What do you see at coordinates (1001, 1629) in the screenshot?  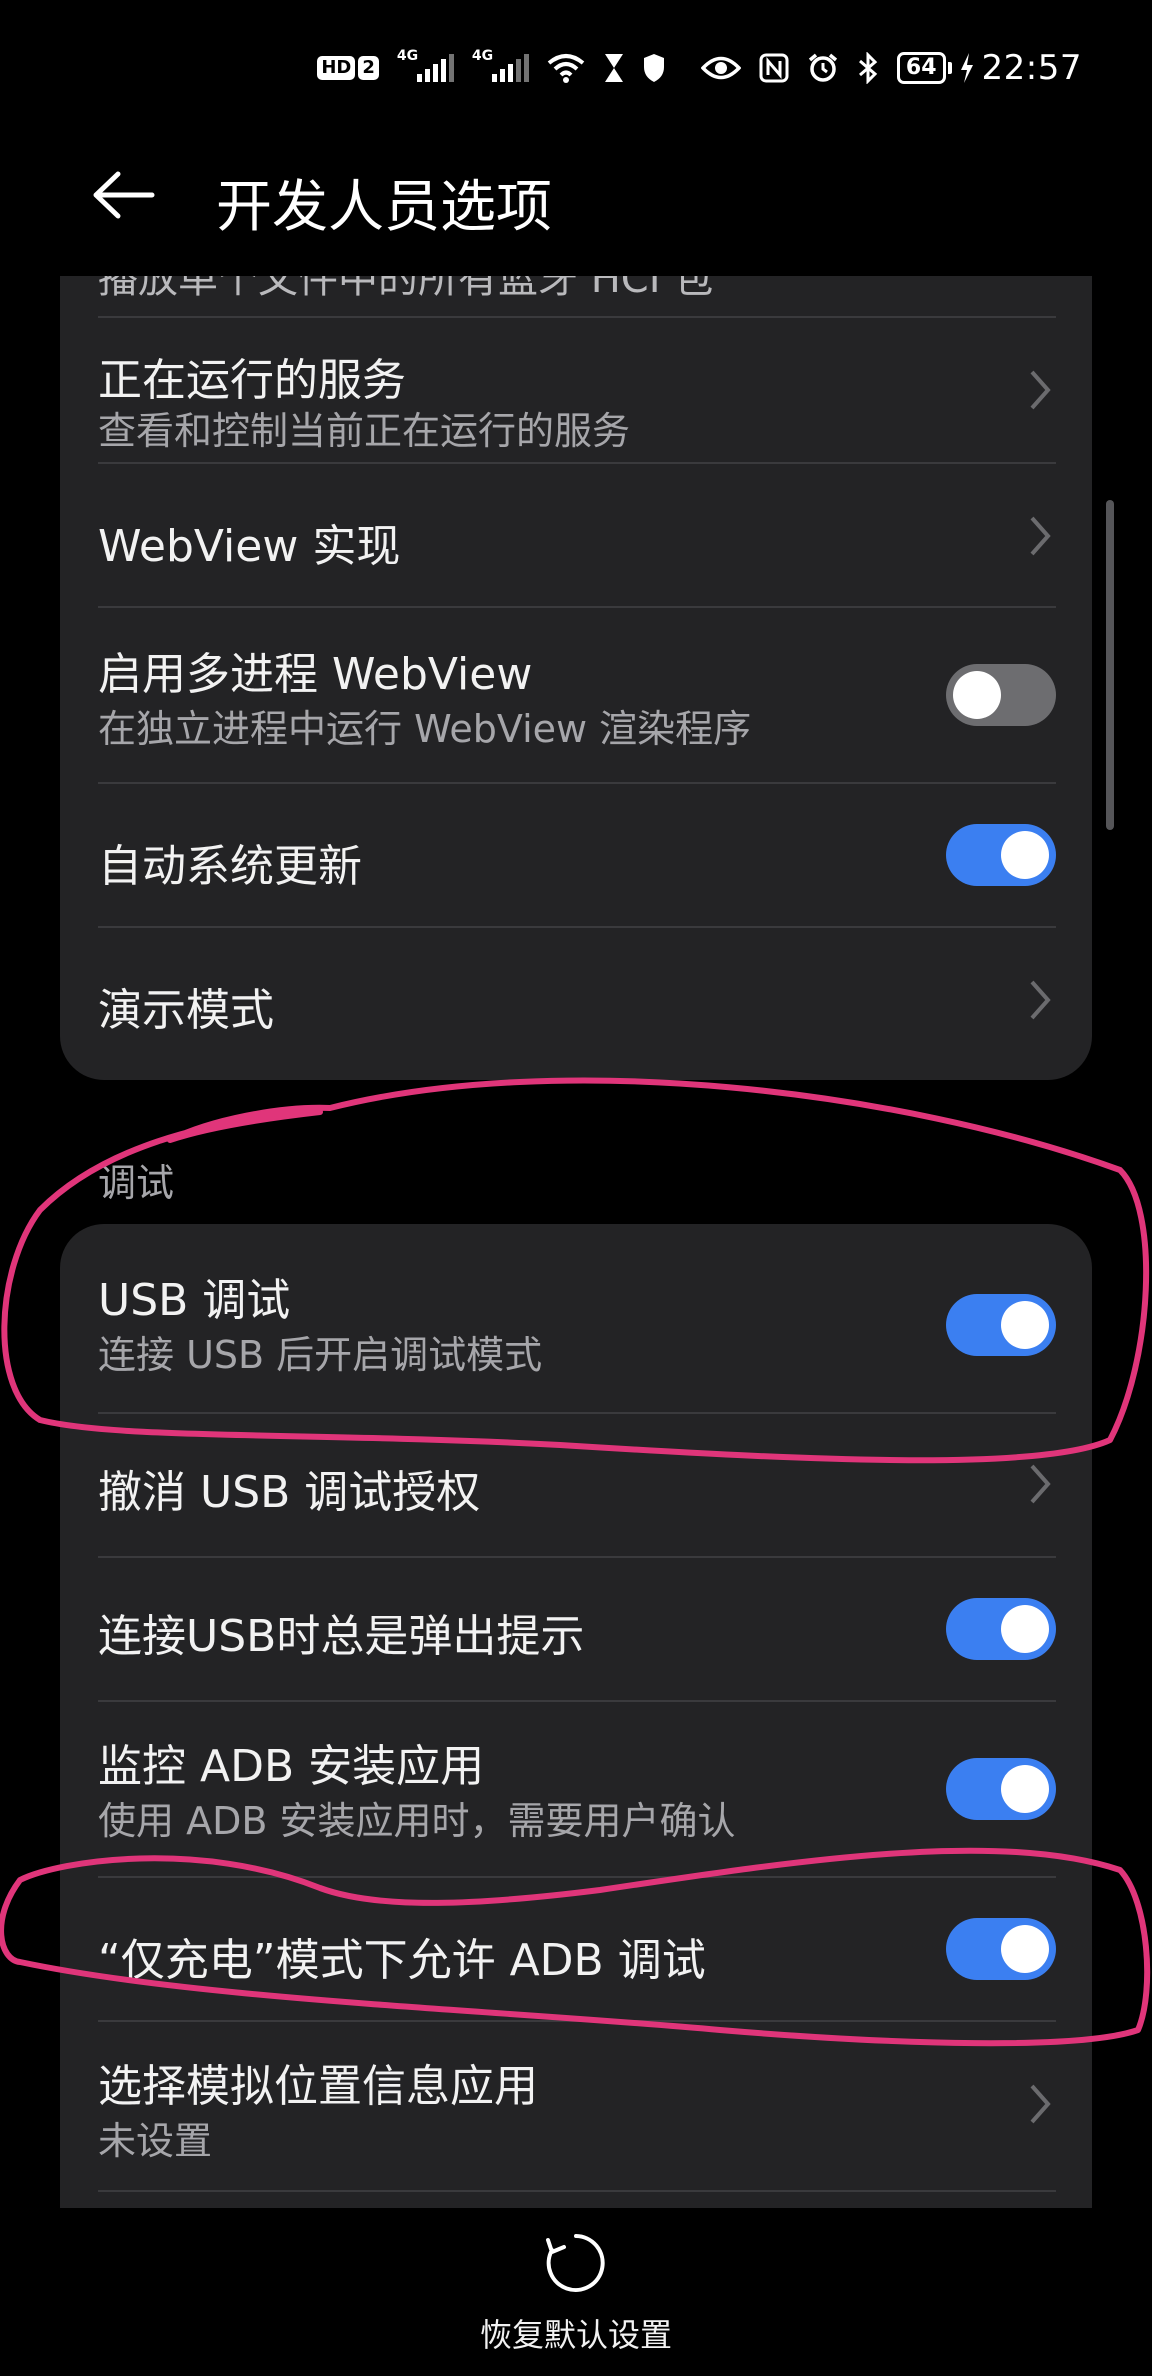 I see `usb-connect-prompt-toggle` at bounding box center [1001, 1629].